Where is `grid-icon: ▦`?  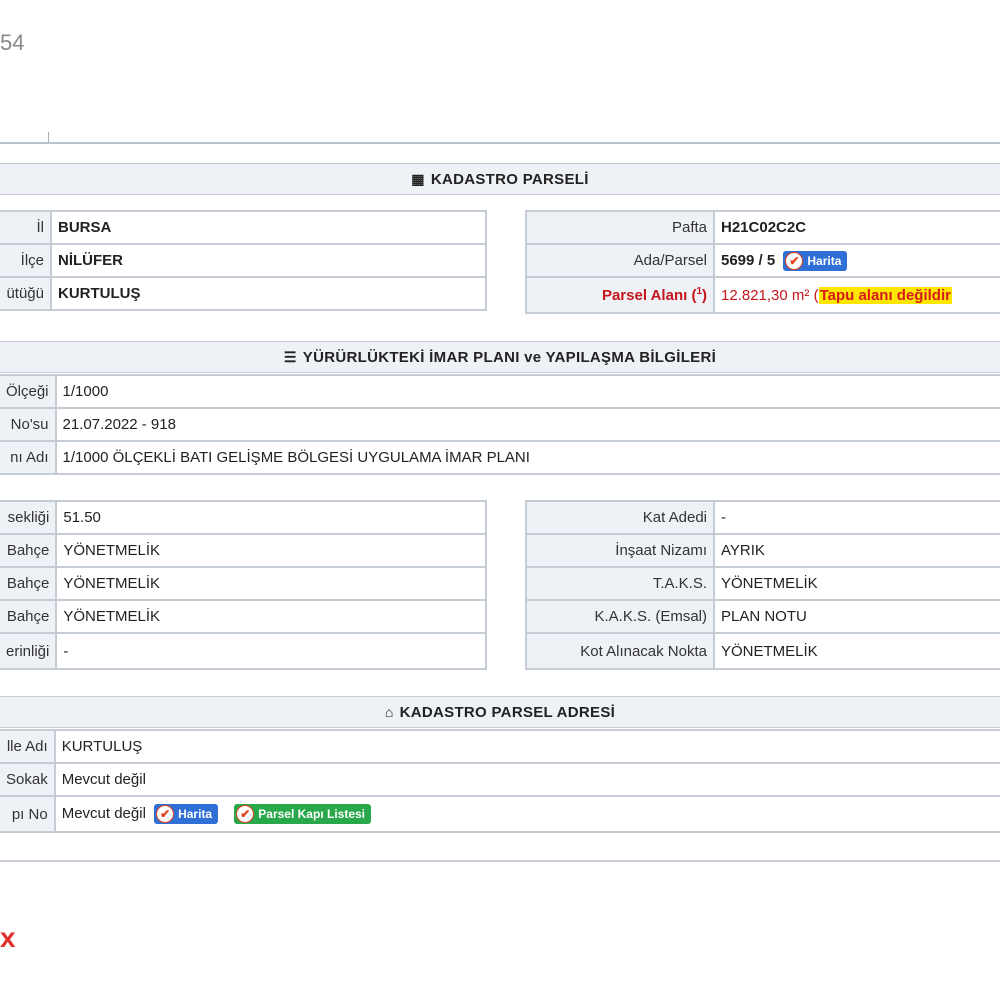
grid-icon: ▦ is located at coordinates (418, 178).